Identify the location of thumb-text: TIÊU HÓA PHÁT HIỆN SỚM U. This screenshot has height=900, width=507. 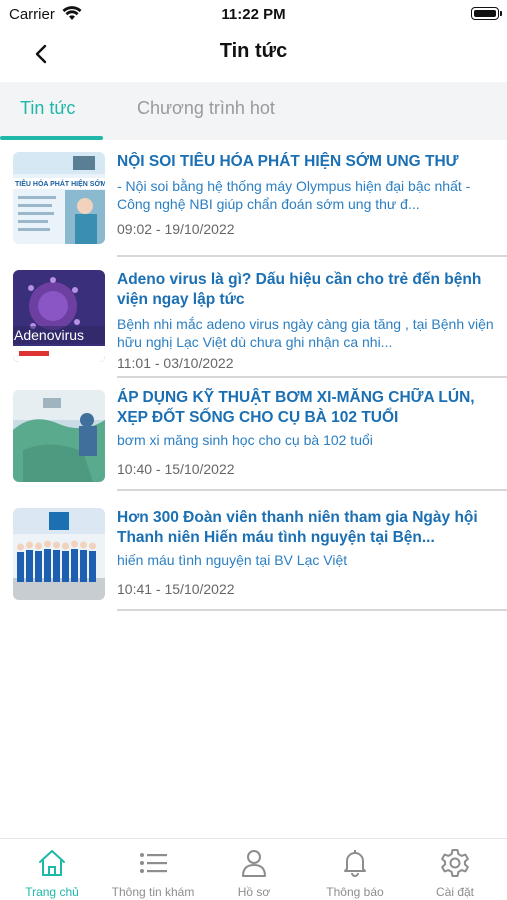
(60, 183).